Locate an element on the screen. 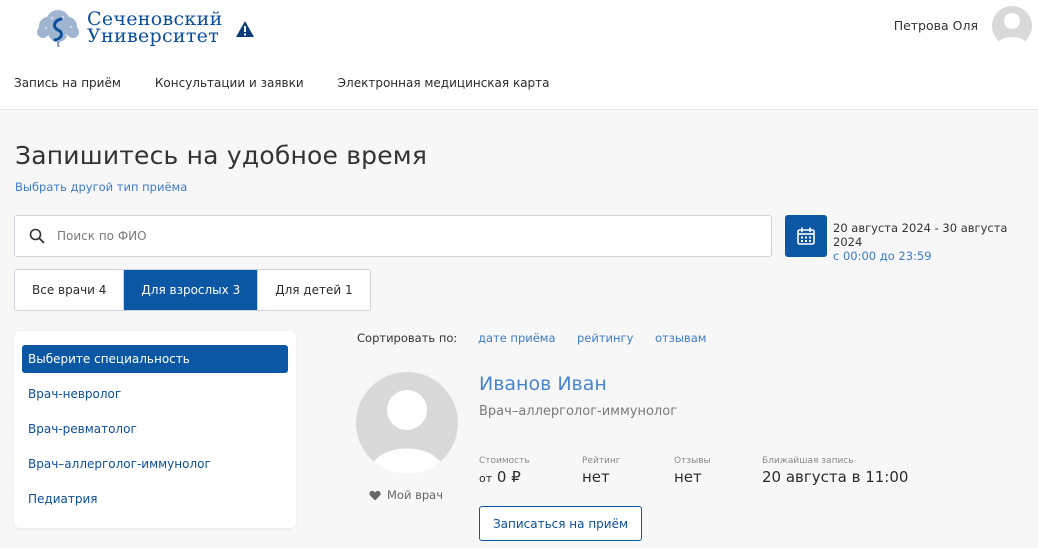  rating-label: Рейтинг is located at coordinates (601, 461).